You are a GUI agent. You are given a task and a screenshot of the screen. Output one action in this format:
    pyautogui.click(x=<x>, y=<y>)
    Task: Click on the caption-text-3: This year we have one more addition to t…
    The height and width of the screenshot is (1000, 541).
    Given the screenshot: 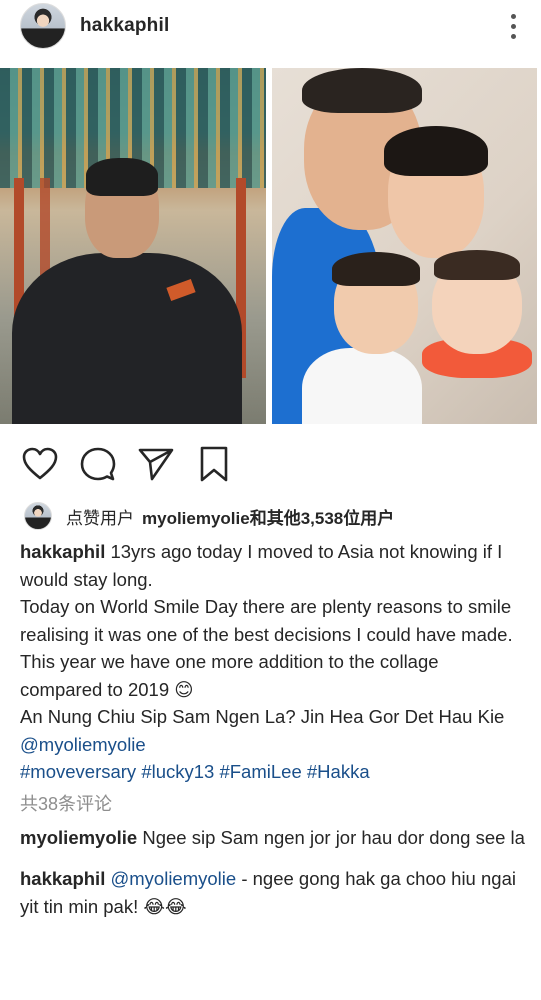 What is the action you would take?
    pyautogui.click(x=229, y=675)
    